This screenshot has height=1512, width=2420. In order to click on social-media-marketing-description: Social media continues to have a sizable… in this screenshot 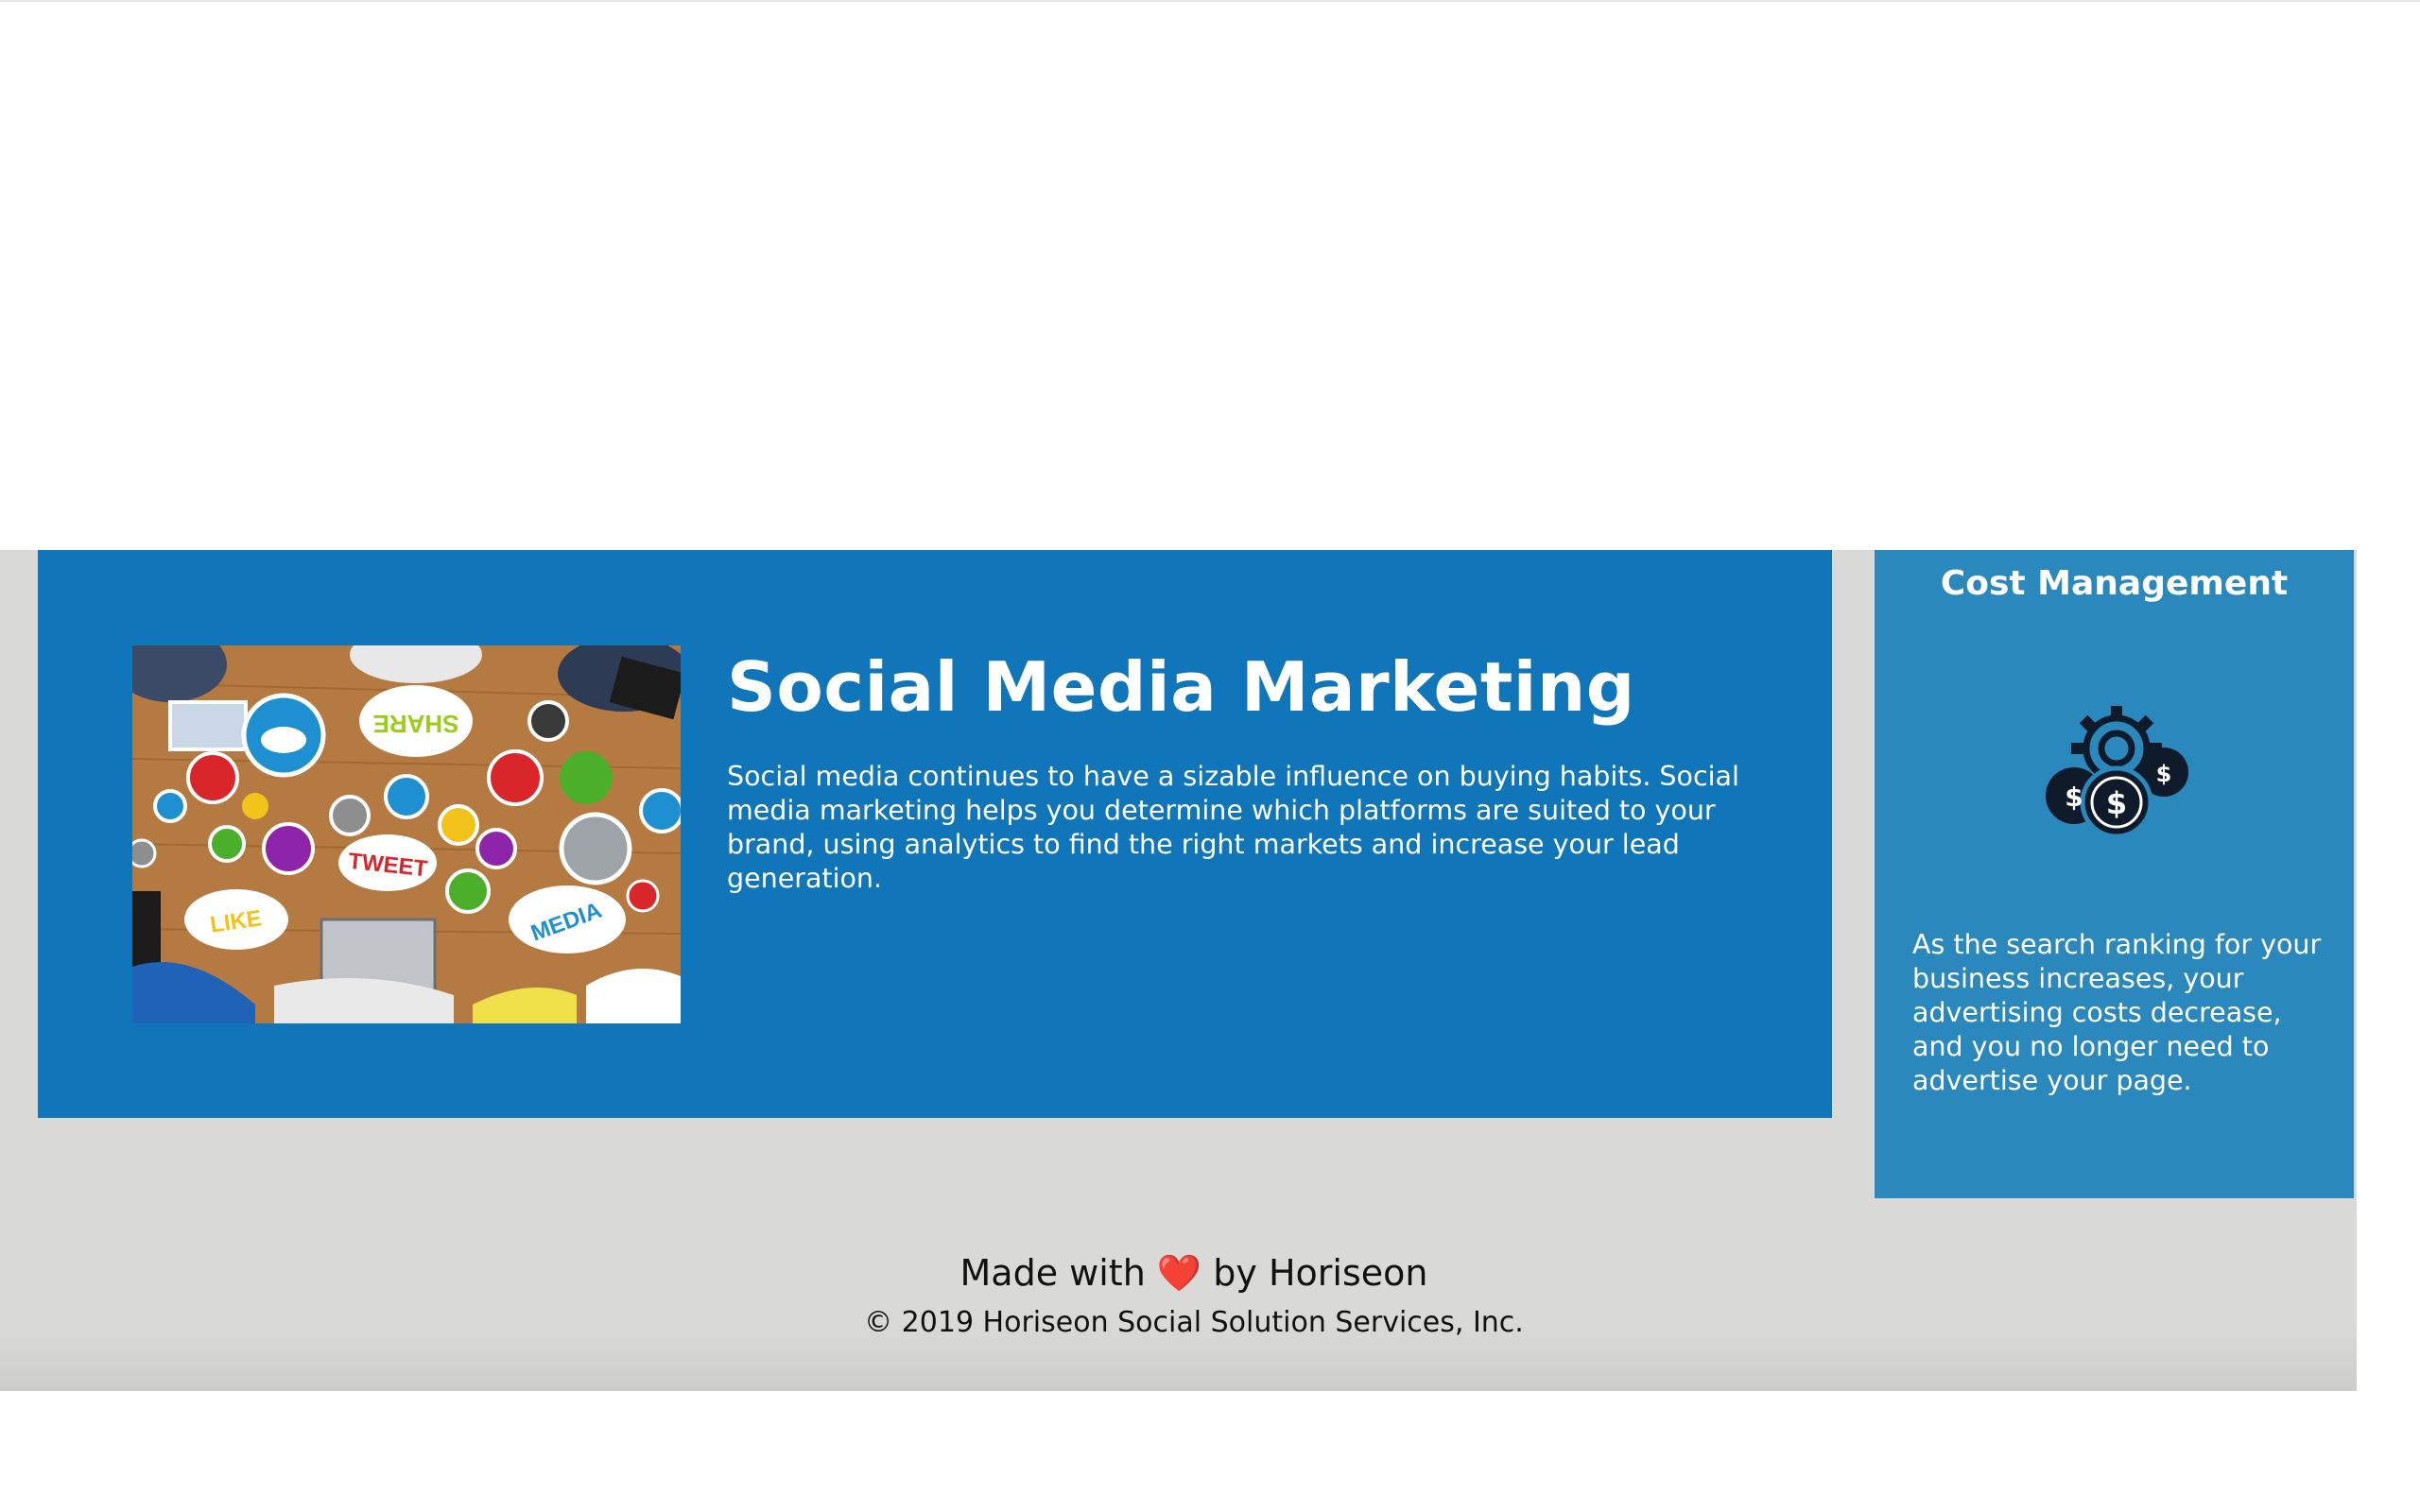, I will do `click(1233, 827)`.